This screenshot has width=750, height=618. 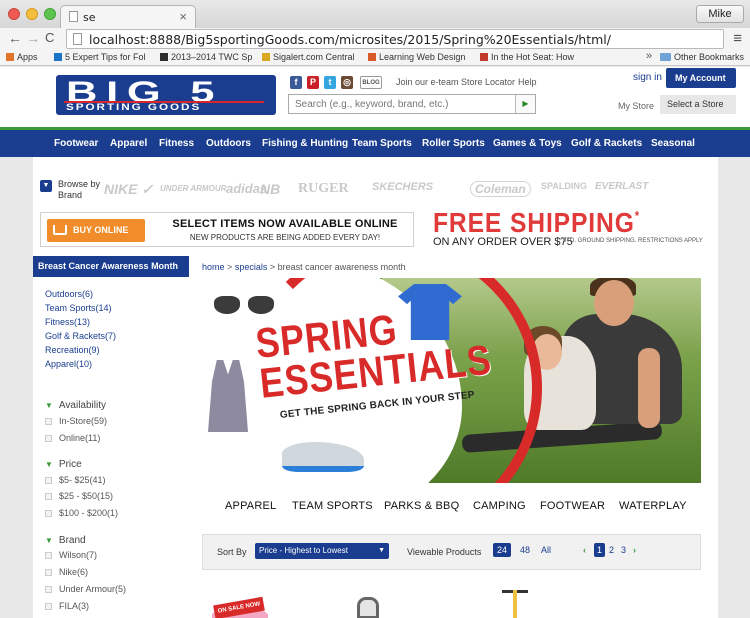 What do you see at coordinates (270, 189) in the screenshot?
I see `brand-logo-new-balance: NB` at bounding box center [270, 189].